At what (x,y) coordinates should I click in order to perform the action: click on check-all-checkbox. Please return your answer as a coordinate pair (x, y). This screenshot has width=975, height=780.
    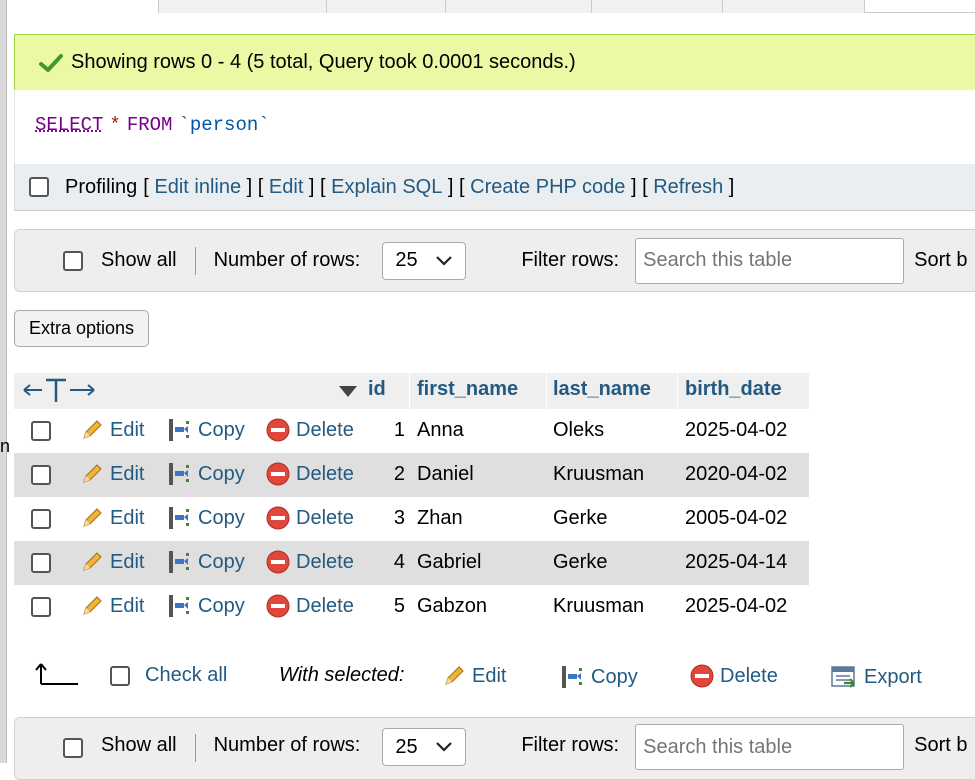
    Looking at the image, I should click on (120, 676).